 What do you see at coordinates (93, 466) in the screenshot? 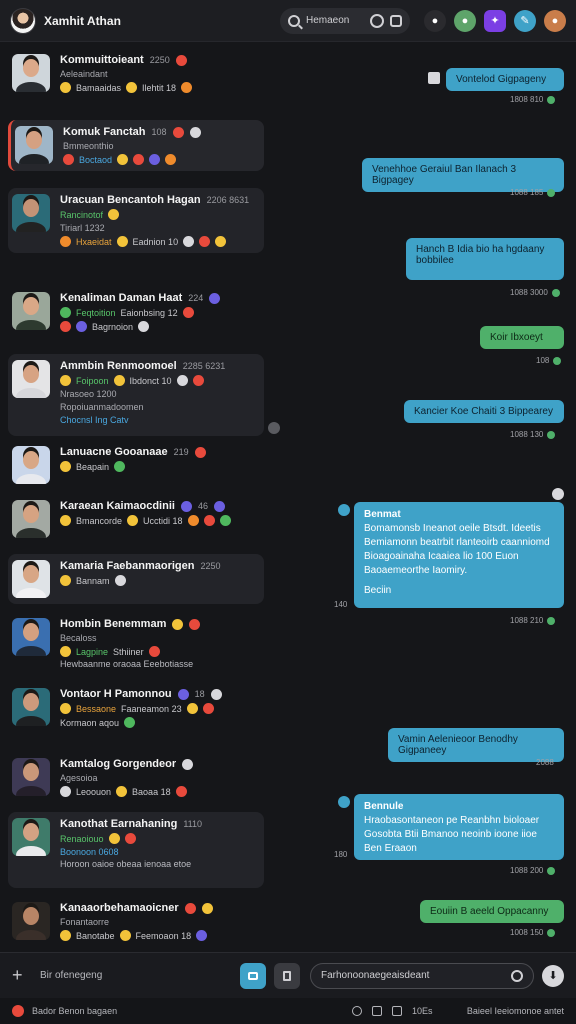
I see `chat-subtitle: Beapain` at bounding box center [93, 466].